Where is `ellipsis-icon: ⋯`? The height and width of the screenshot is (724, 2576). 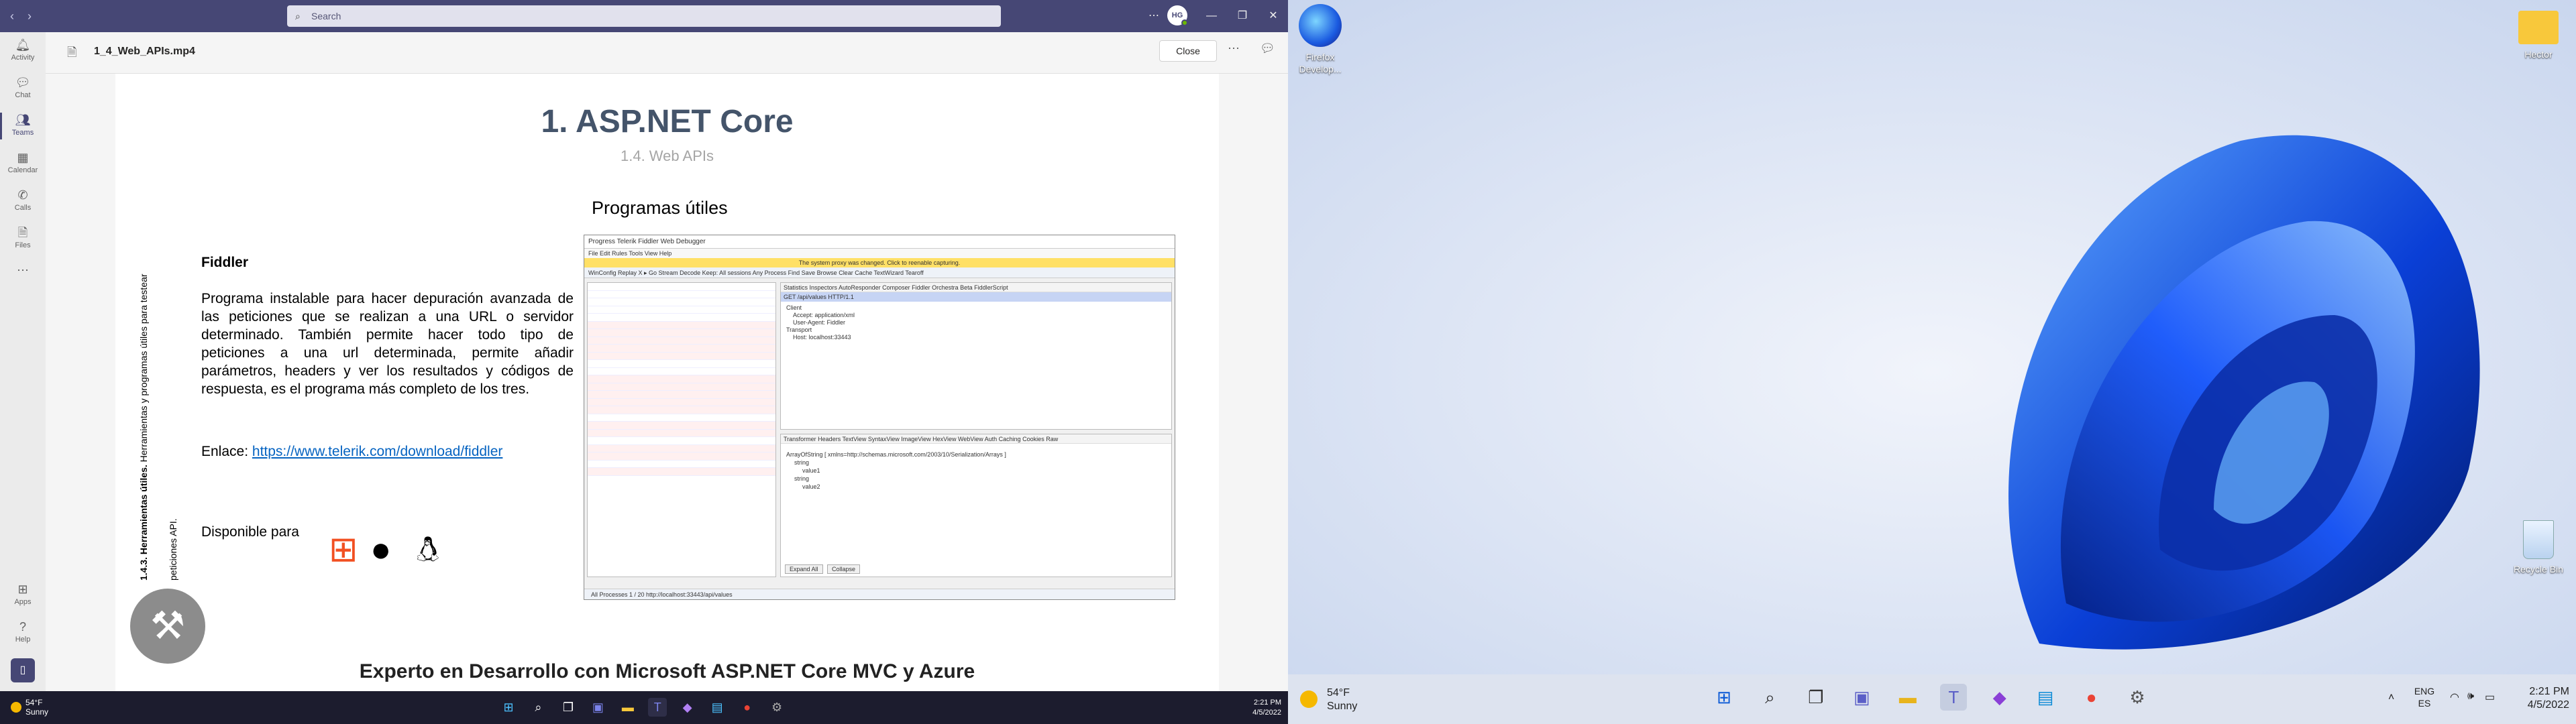 ellipsis-icon: ⋯ is located at coordinates (23, 270).